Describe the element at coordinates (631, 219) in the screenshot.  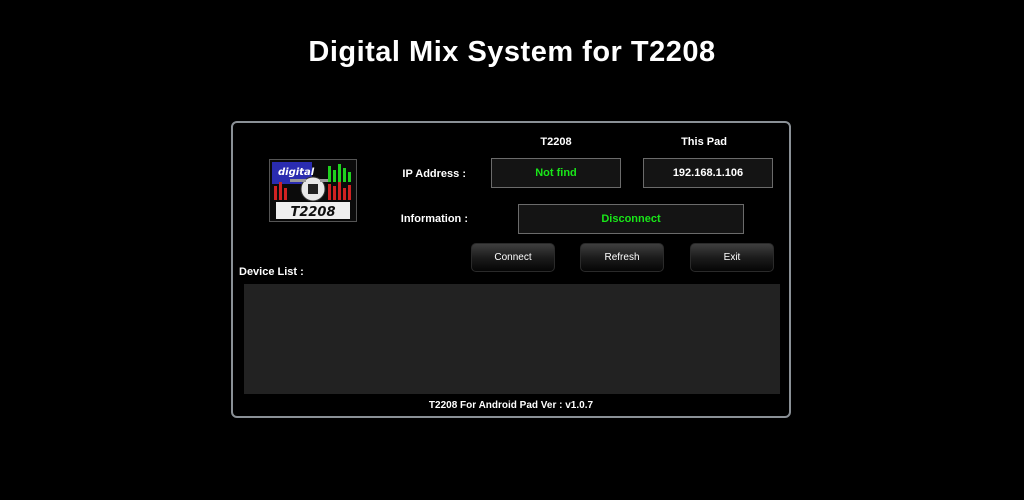
I see `information-status-field: Disconnect` at that location.